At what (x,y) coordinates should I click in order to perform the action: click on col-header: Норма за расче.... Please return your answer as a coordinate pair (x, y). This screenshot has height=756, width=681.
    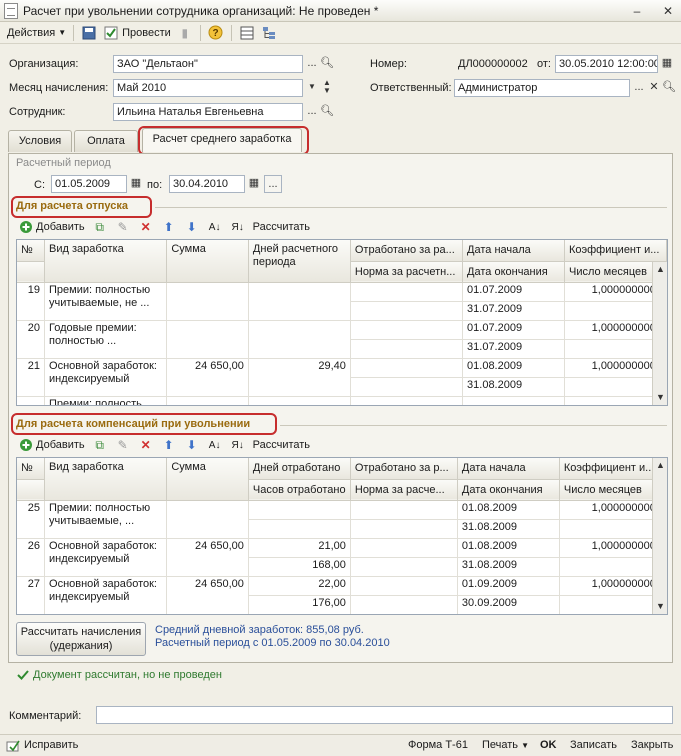
    Looking at the image, I should click on (404, 490).